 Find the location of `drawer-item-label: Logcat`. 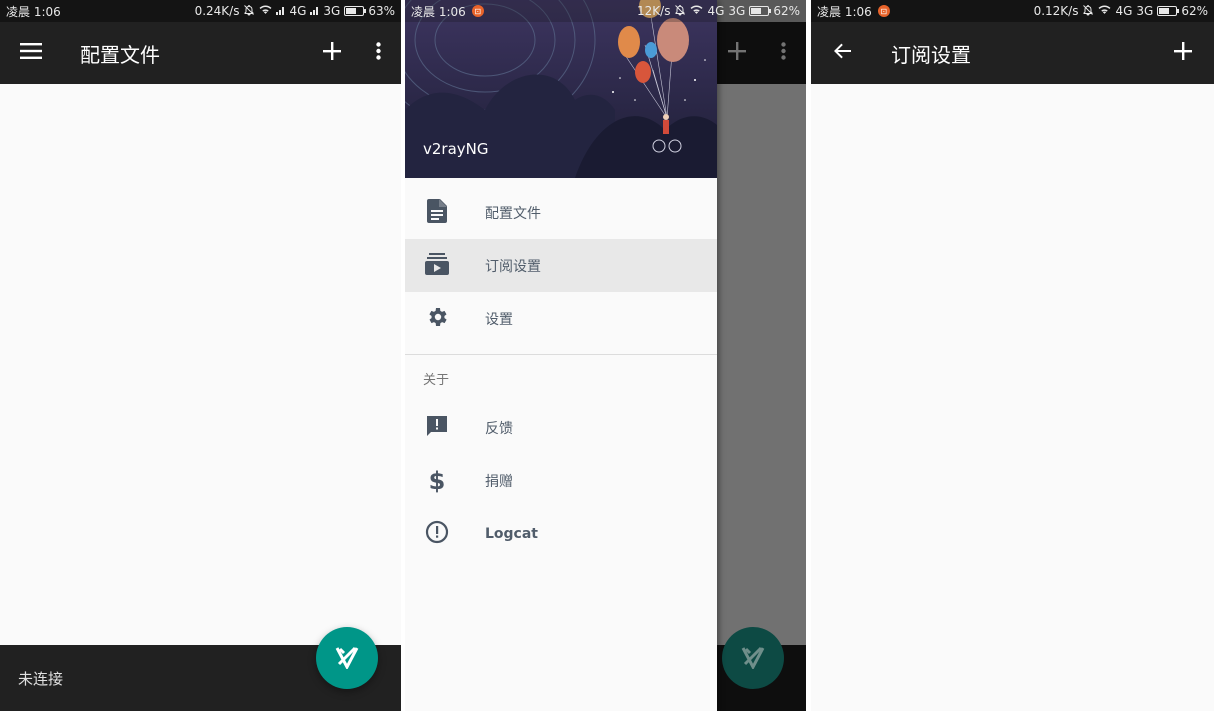

drawer-item-label: Logcat is located at coordinates (511, 533).